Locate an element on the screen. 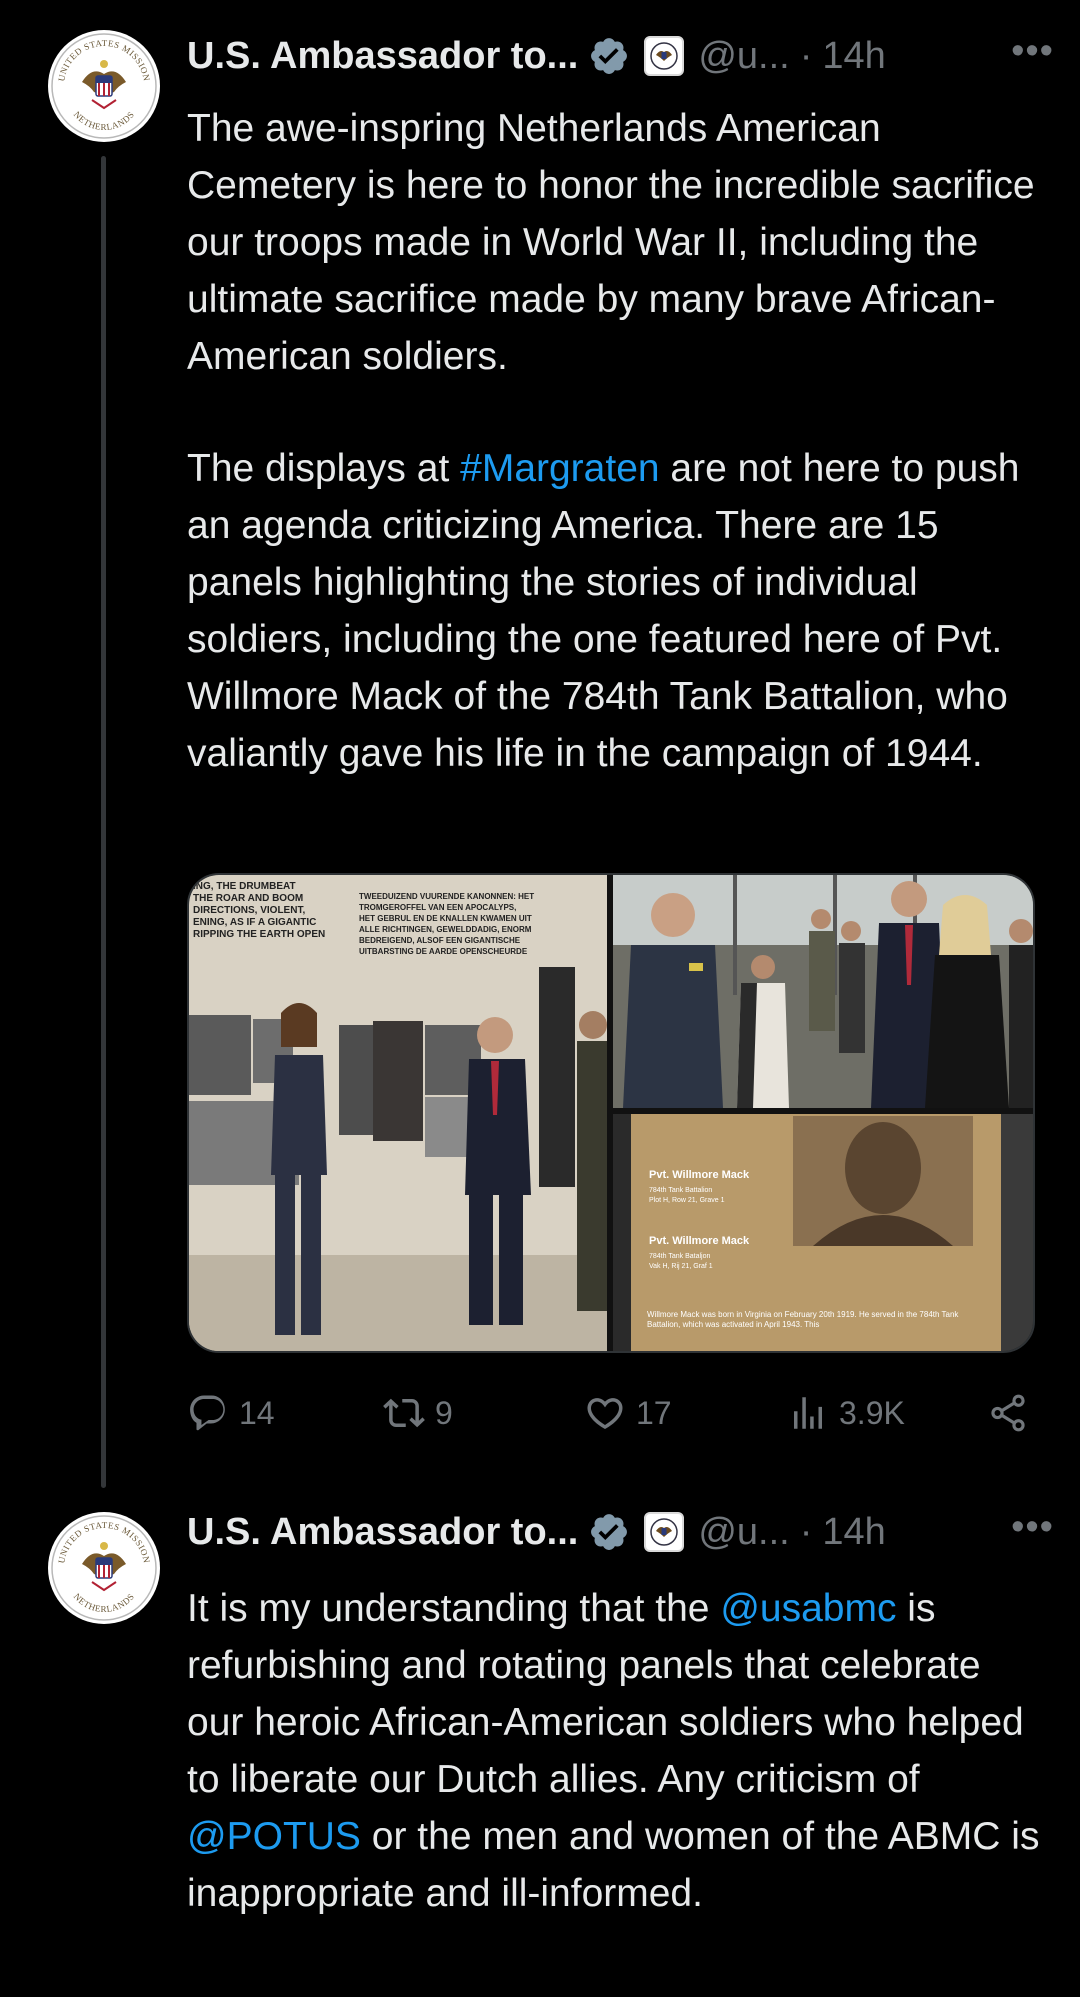  panel-name-nl: Pvt. Willmore Mack is located at coordinates (699, 1241).